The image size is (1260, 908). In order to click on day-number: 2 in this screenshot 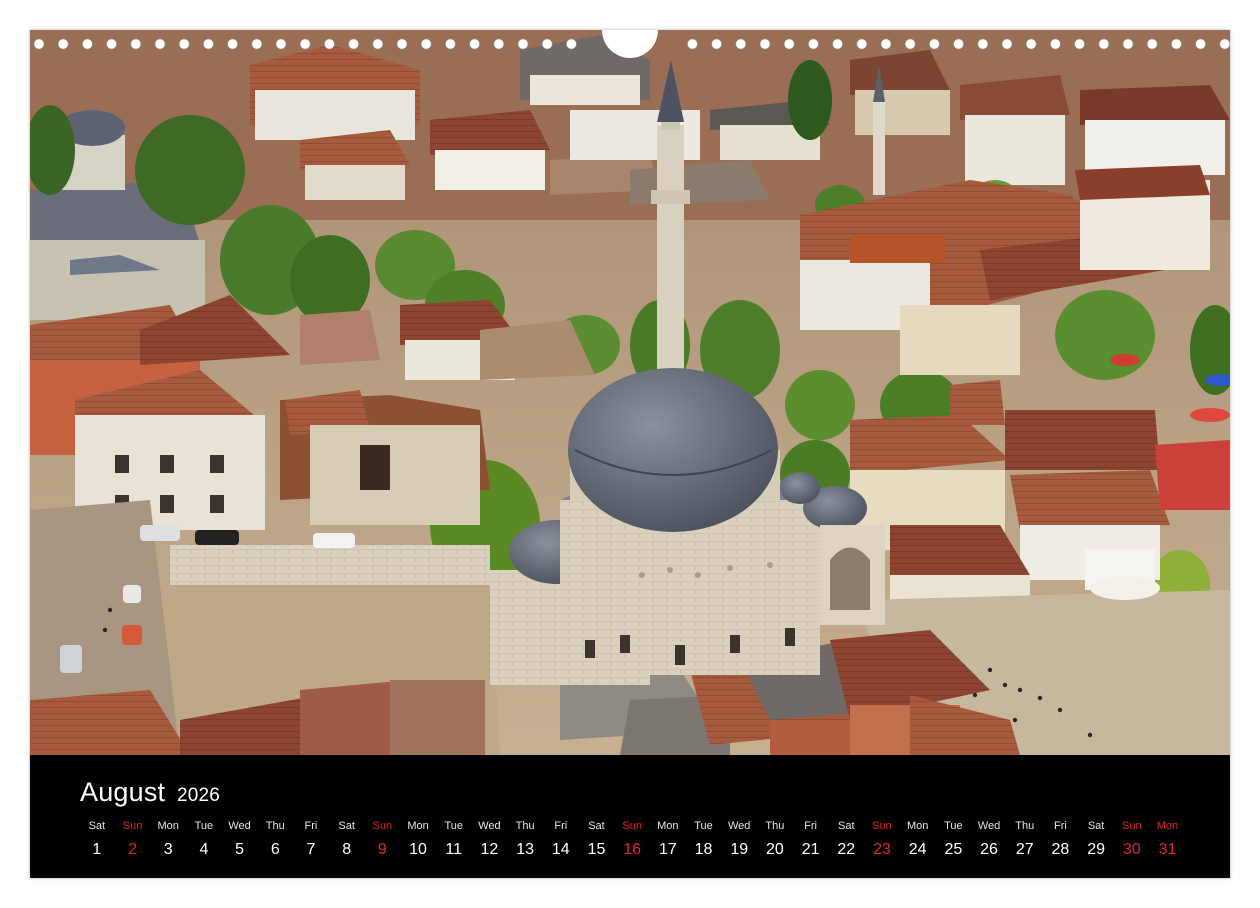, I will do `click(132, 849)`.